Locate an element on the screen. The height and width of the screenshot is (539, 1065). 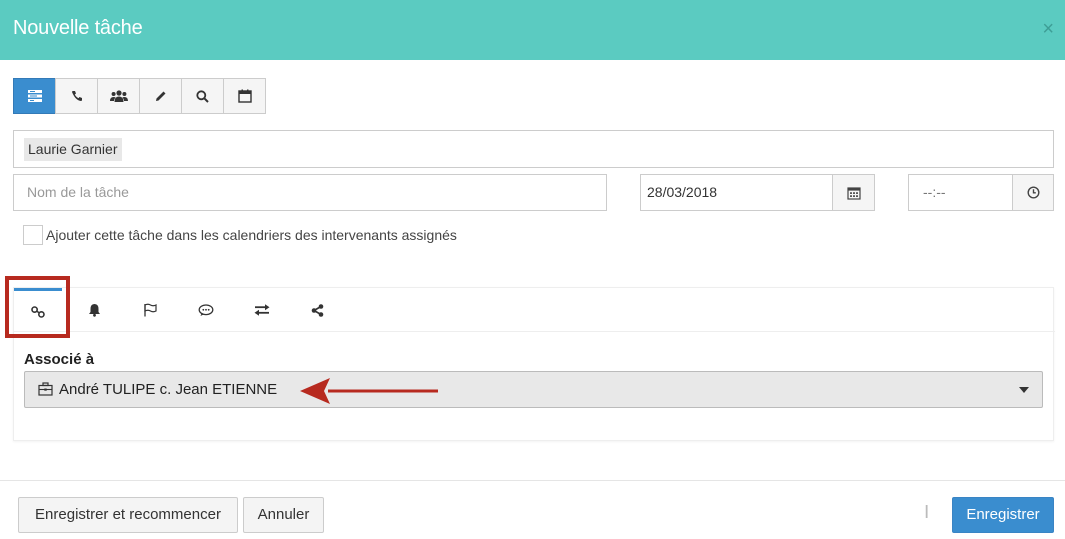
list-icon is located at coordinates (34, 96).